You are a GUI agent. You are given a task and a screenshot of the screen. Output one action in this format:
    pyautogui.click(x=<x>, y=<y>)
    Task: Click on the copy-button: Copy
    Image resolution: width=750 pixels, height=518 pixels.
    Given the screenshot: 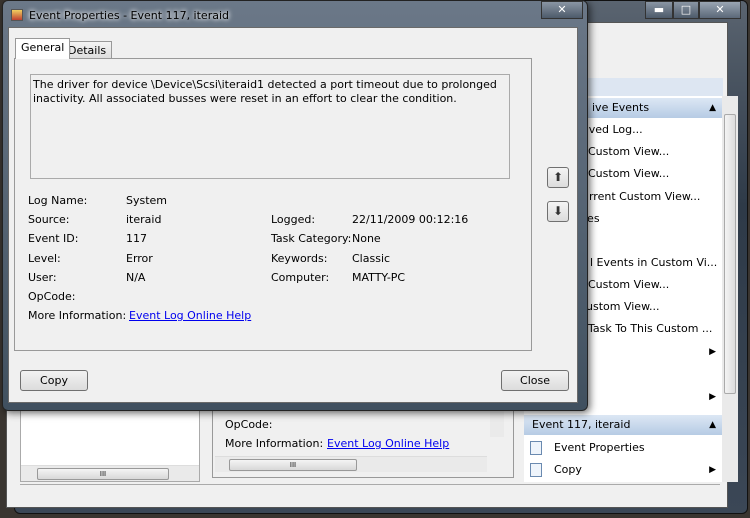 What is the action you would take?
    pyautogui.click(x=54, y=380)
    